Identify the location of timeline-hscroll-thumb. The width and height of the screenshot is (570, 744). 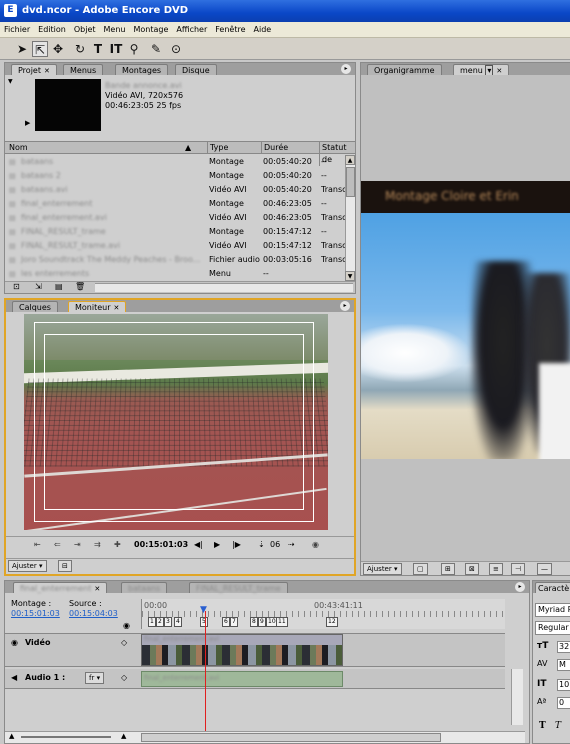
(291, 737).